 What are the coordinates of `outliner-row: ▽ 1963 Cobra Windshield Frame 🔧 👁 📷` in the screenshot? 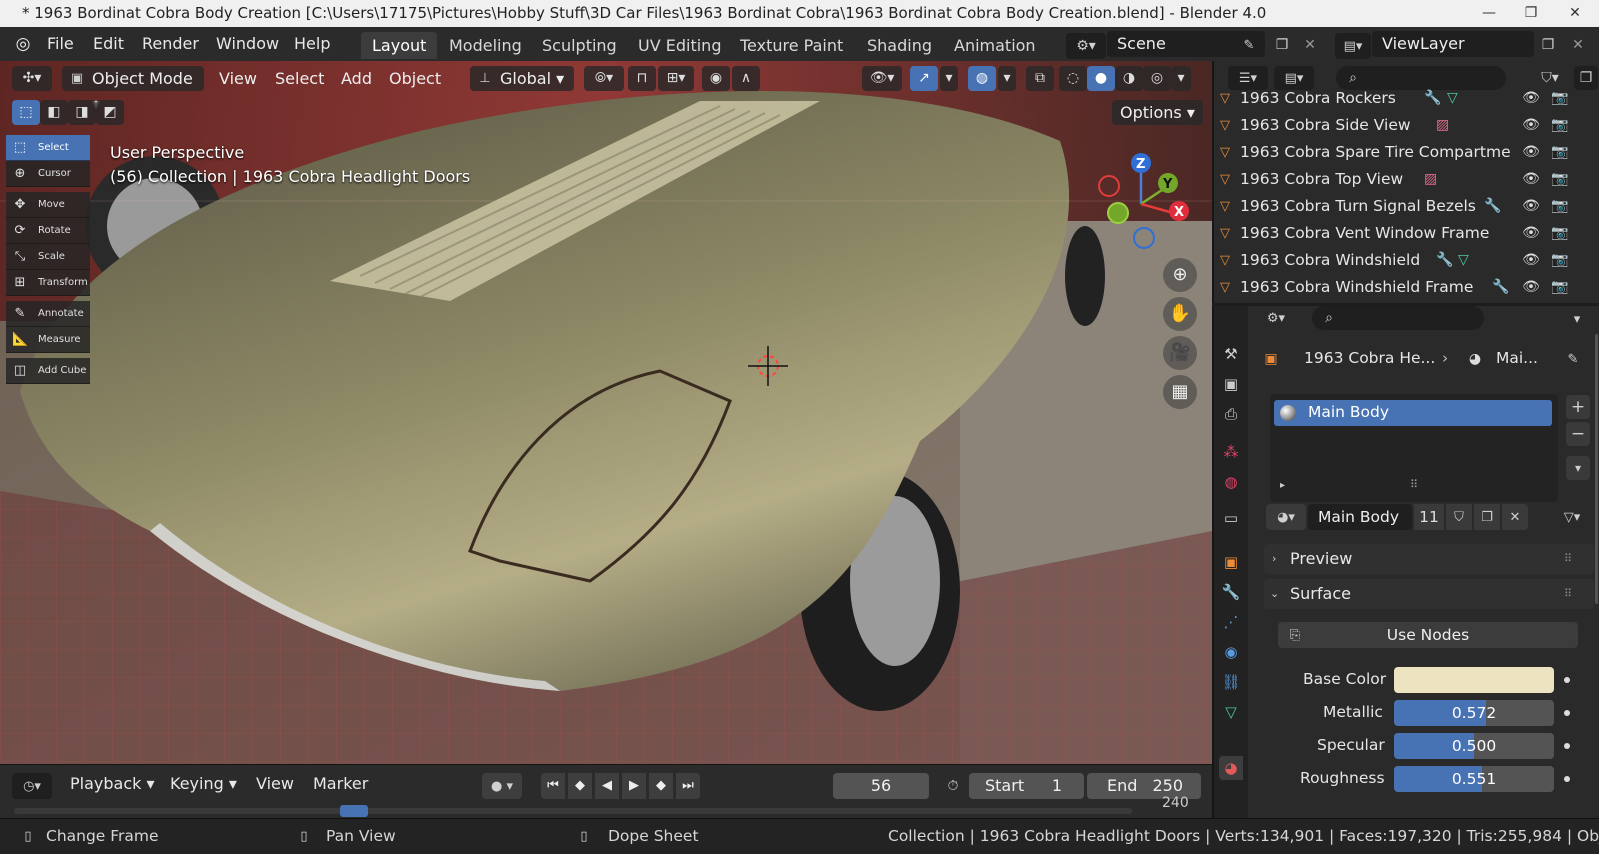 It's located at (1401, 287).